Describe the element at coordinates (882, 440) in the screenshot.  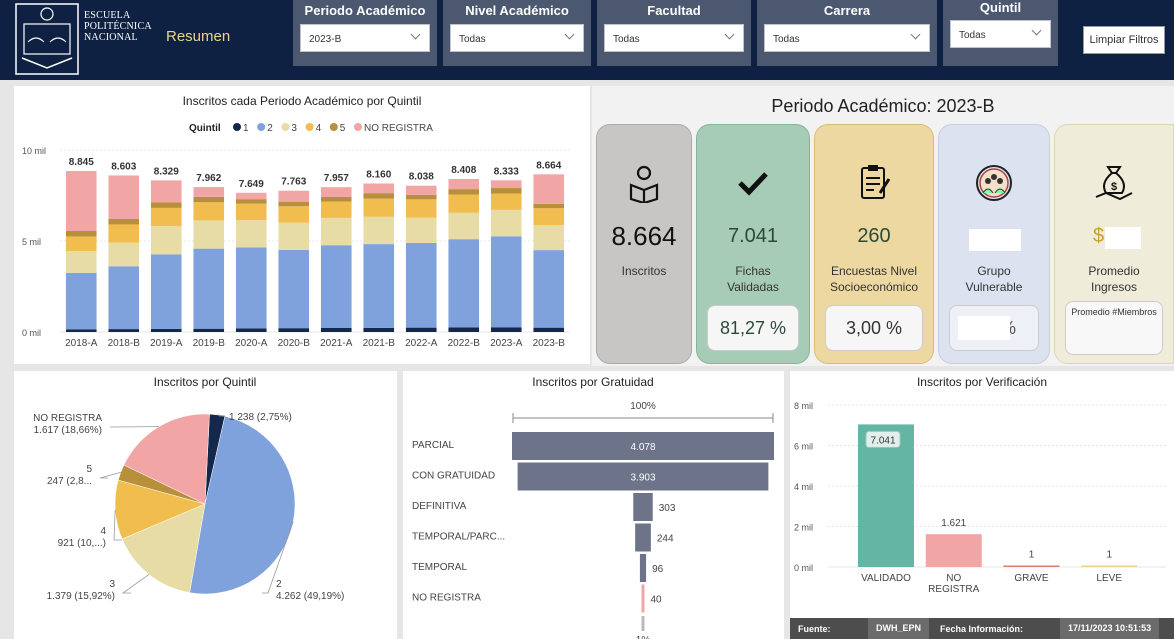
I see `bar-value-label: 7.041` at that location.